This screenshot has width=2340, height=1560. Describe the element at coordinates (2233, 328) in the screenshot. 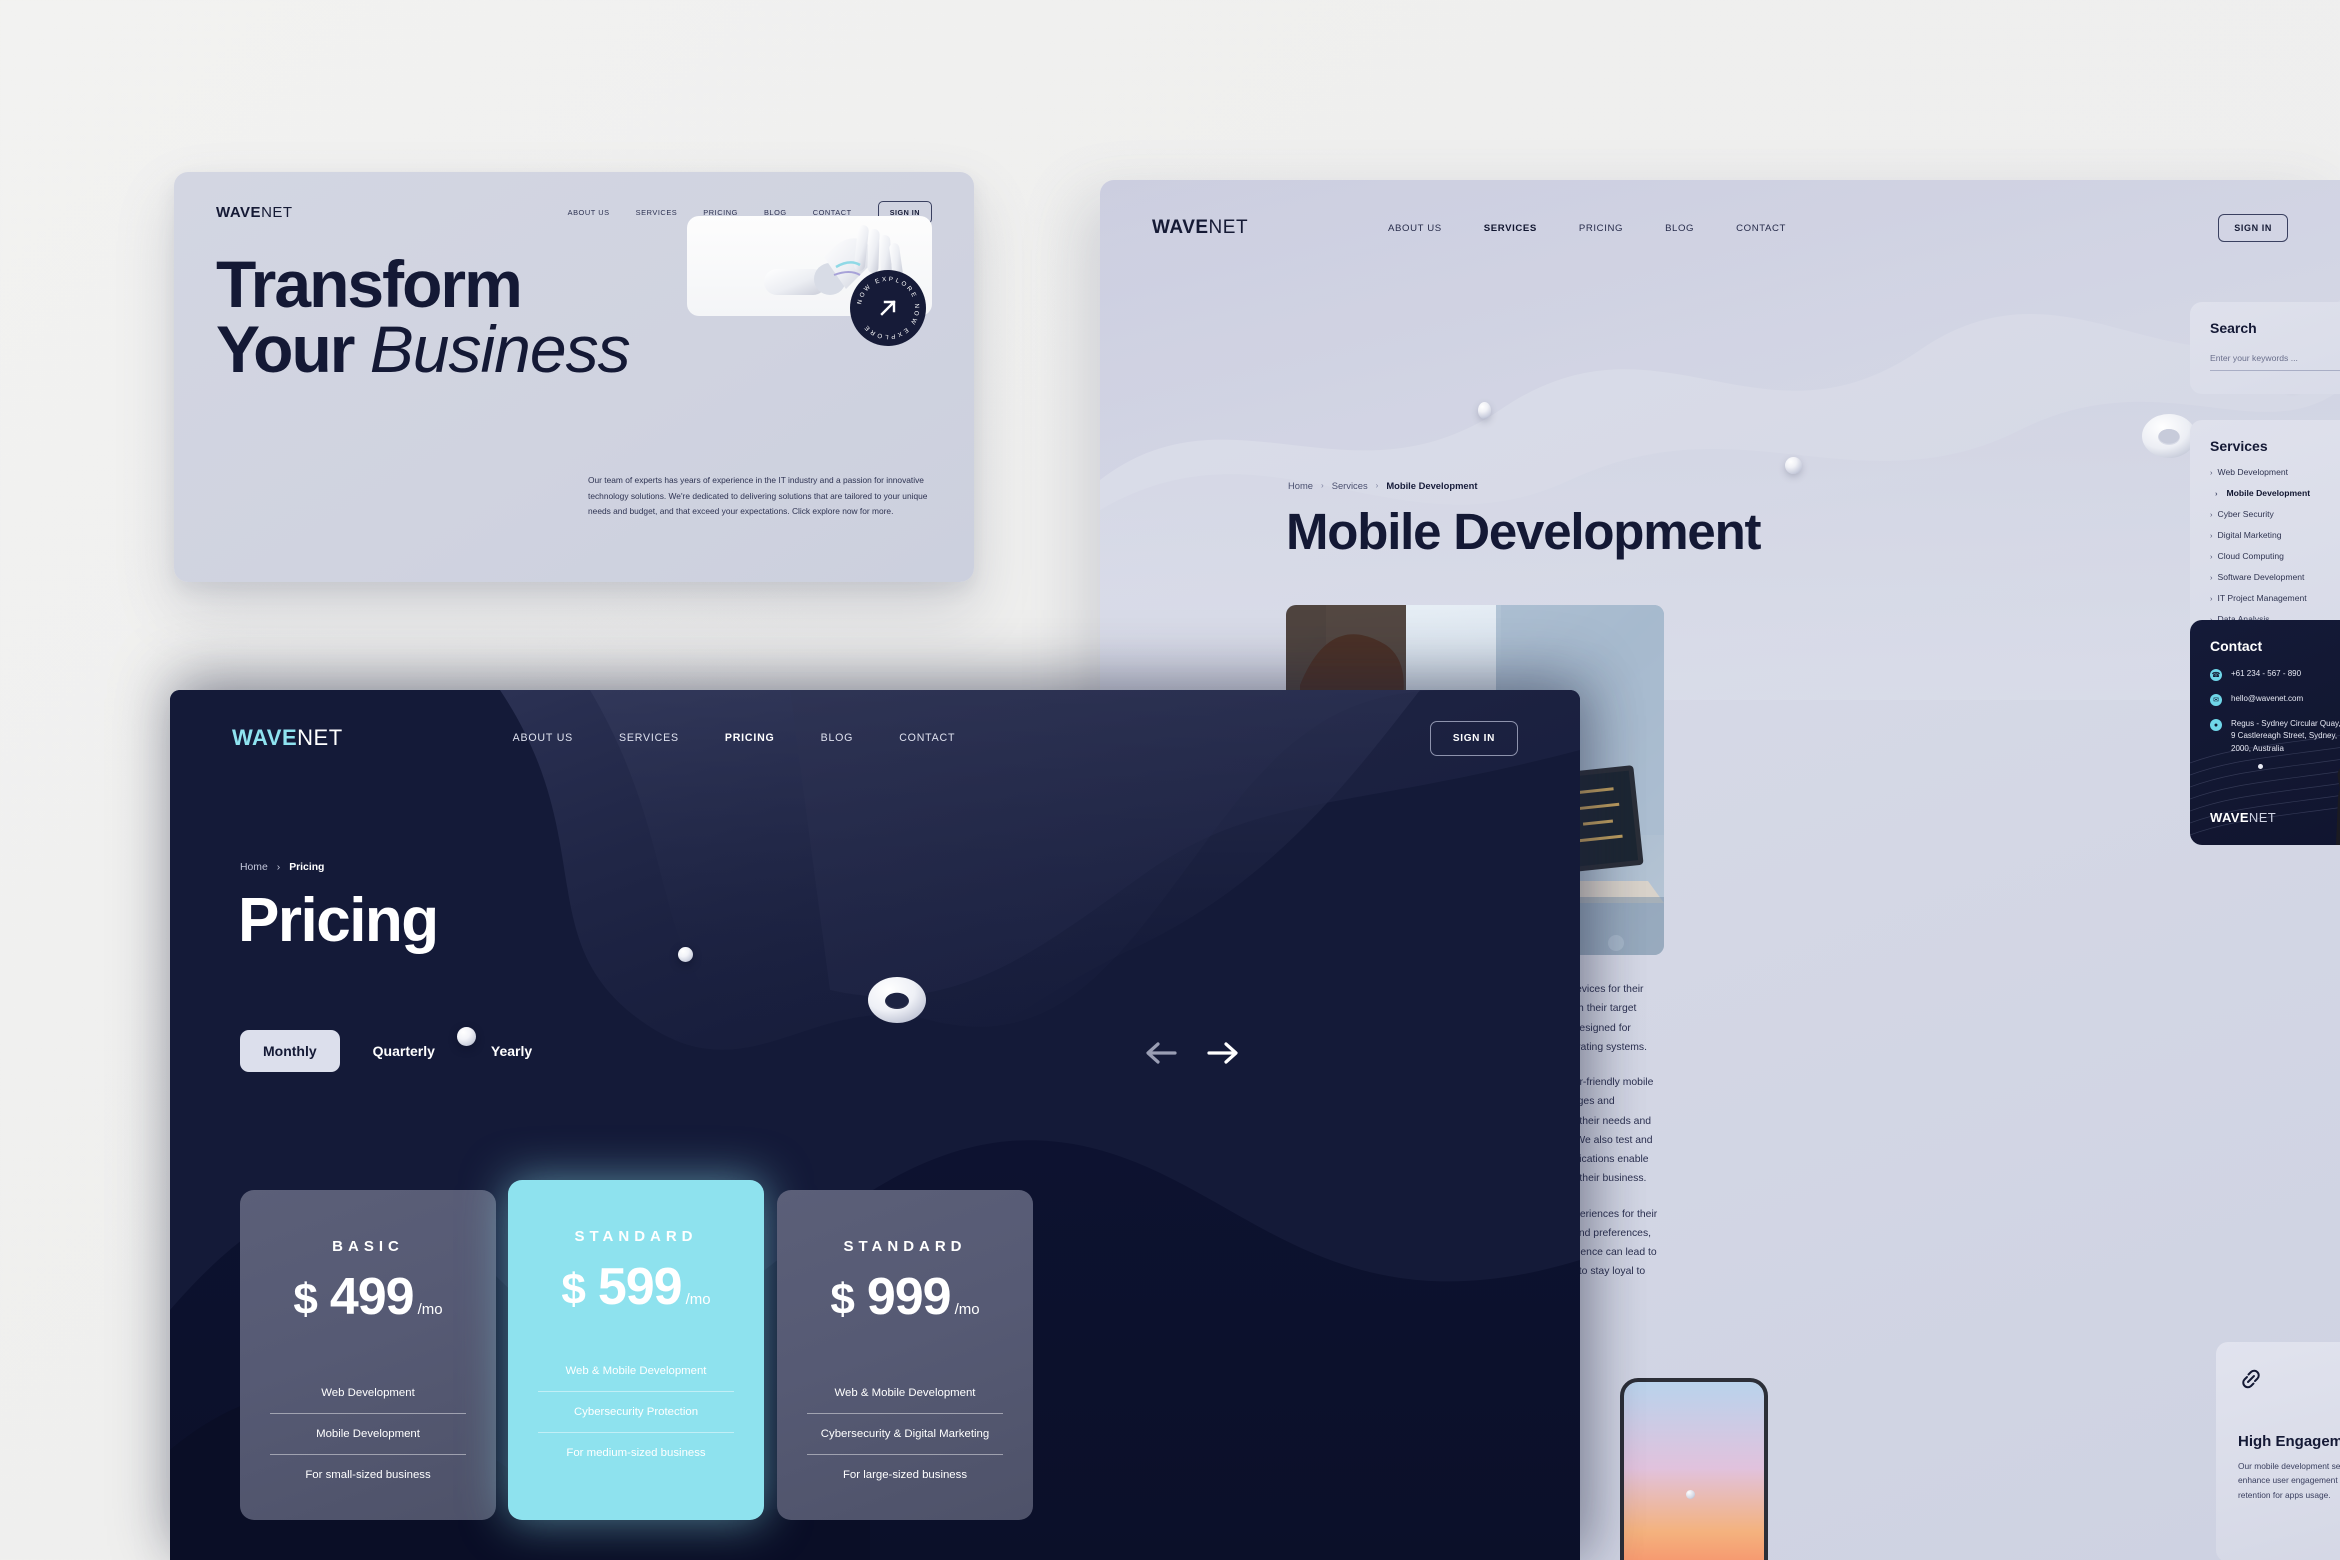

I see `search-card-title: Search` at that location.